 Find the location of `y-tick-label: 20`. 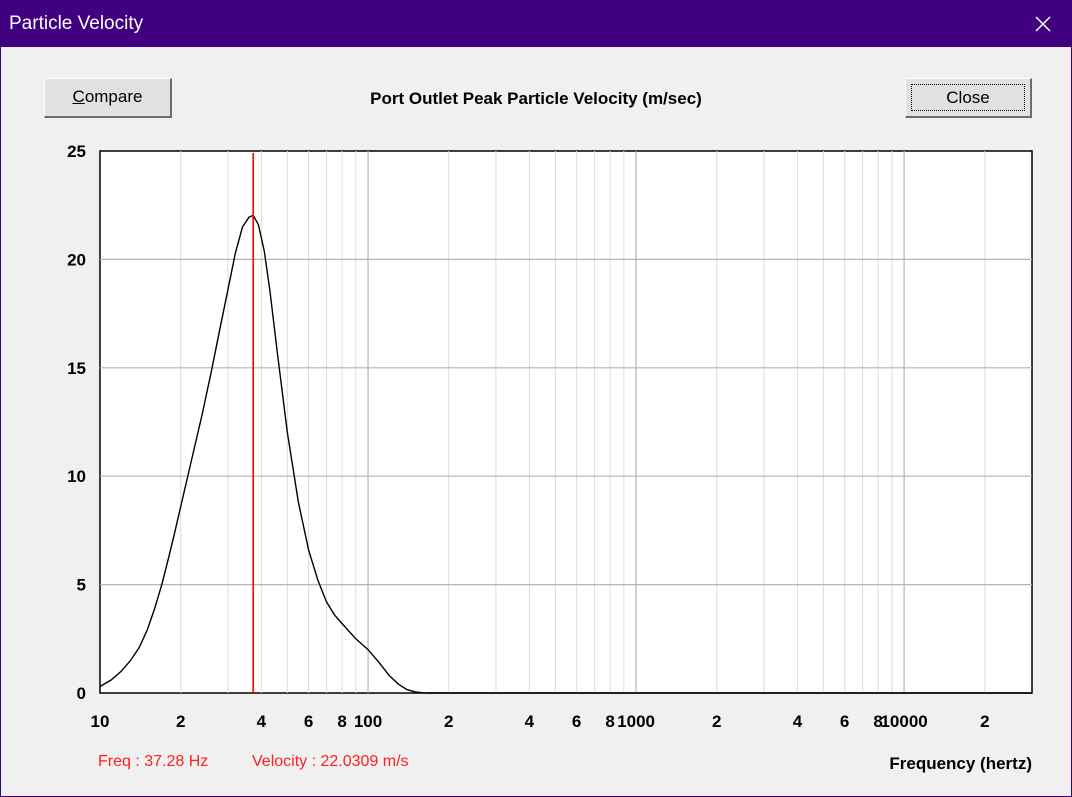

y-tick-label: 20 is located at coordinates (76, 259).